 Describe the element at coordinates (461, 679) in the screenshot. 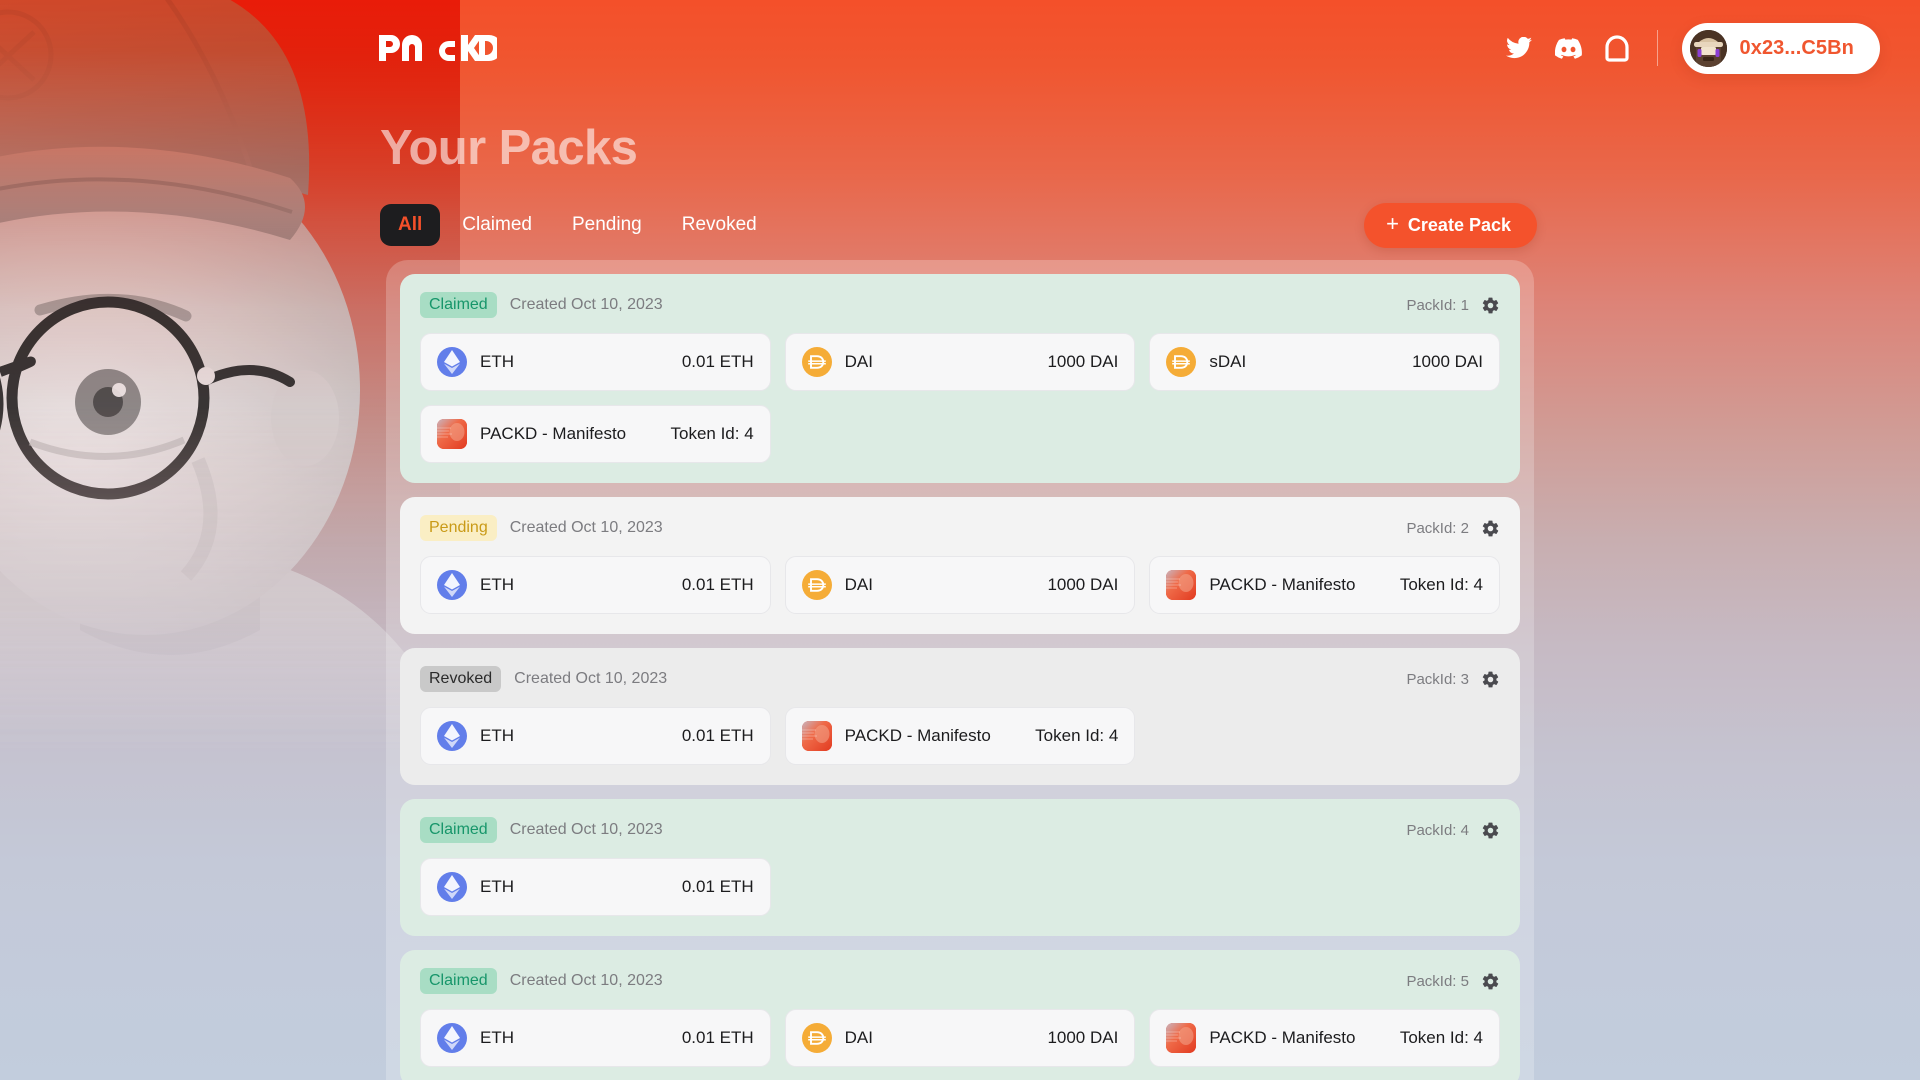

I see `status-badge: Revoked` at that location.